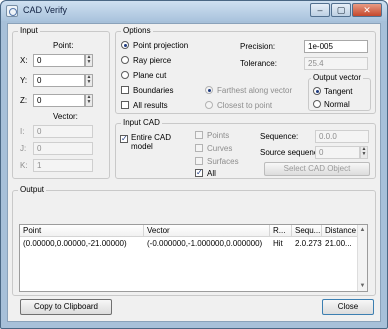 Image resolution: width=388 pixels, height=329 pixels. Describe the element at coordinates (125, 45) in the screenshot. I see `point-projection-radio` at that location.